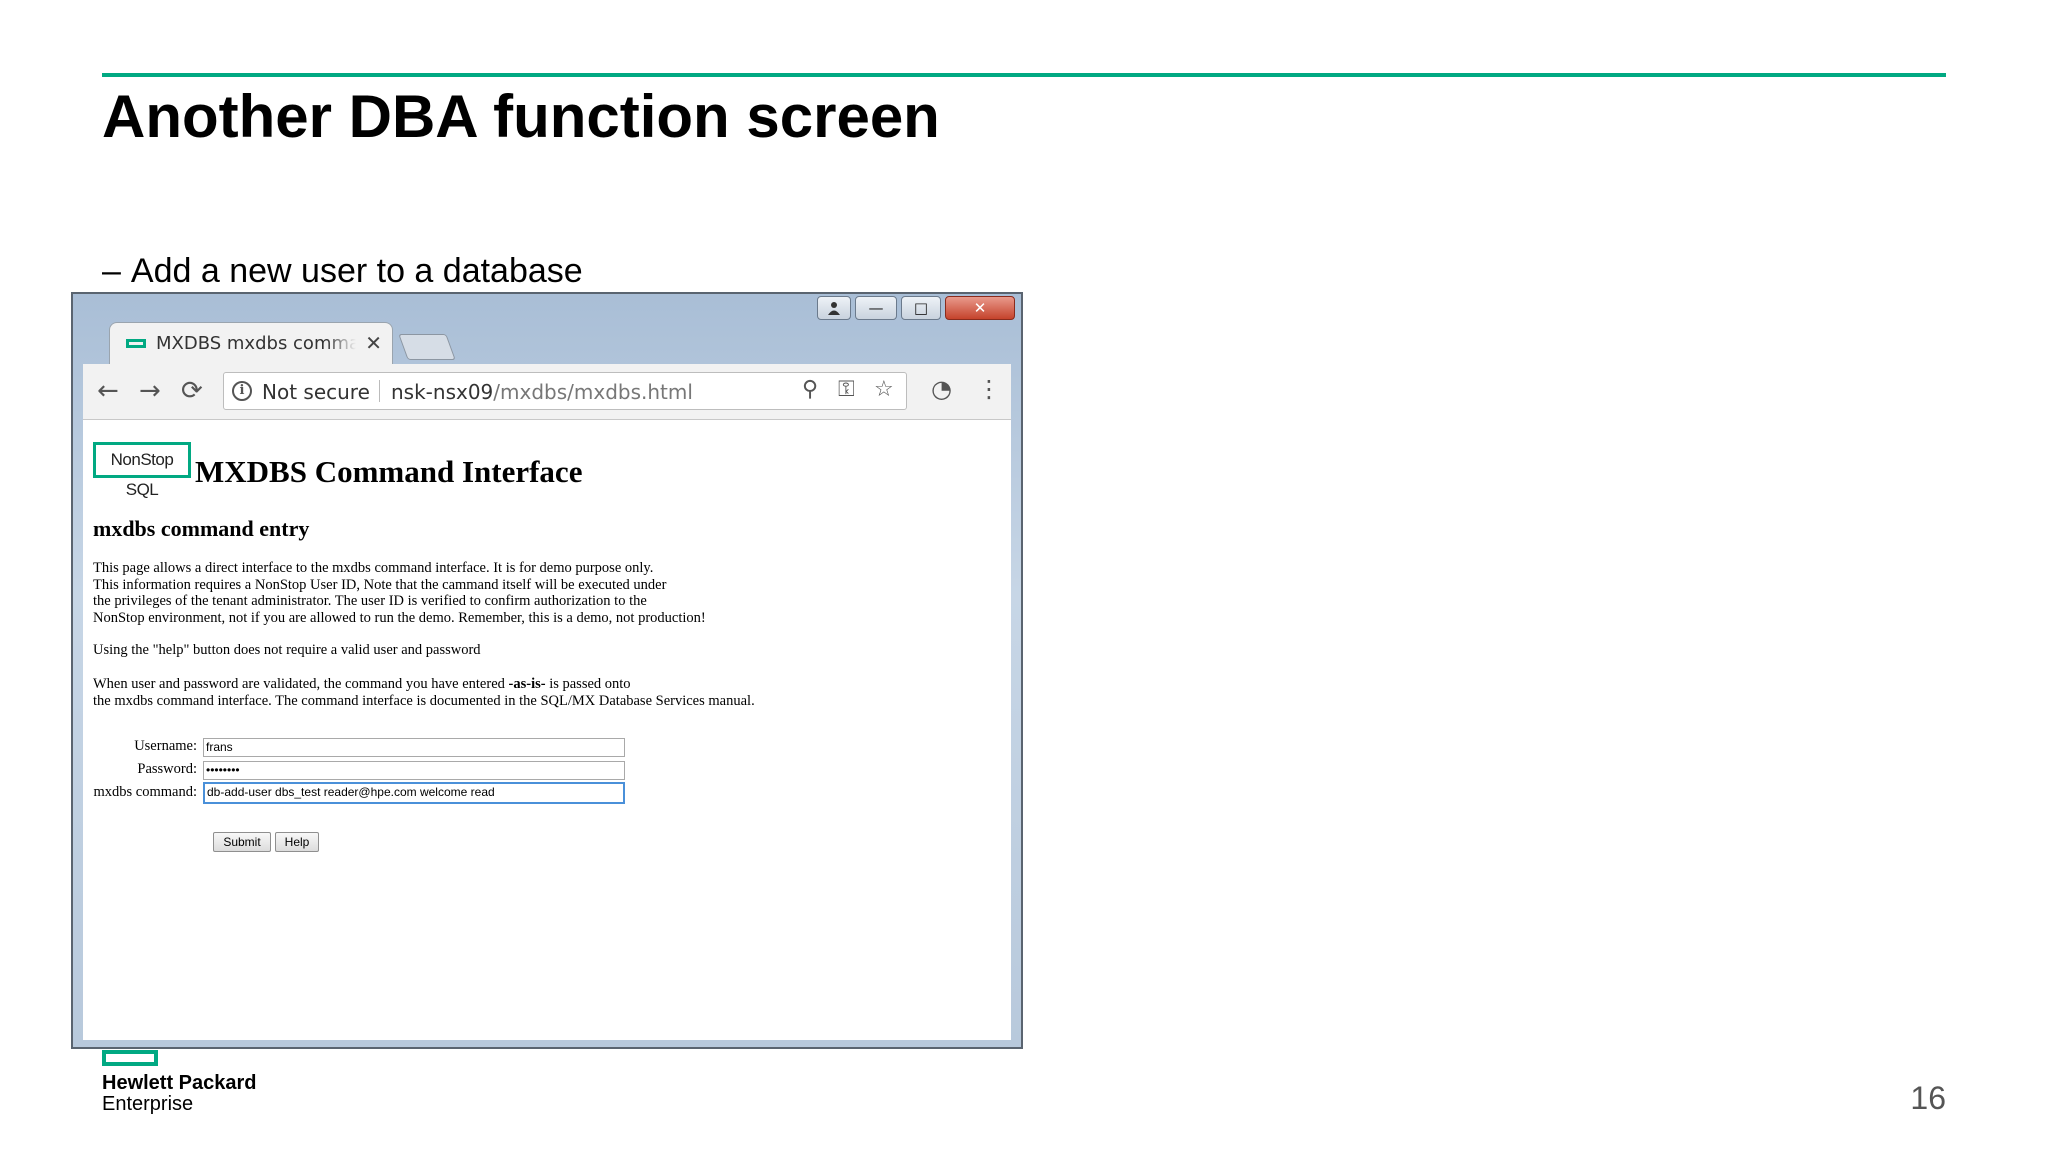  Describe the element at coordinates (145, 792) in the screenshot. I see `command-label: mxdbs command:` at that location.